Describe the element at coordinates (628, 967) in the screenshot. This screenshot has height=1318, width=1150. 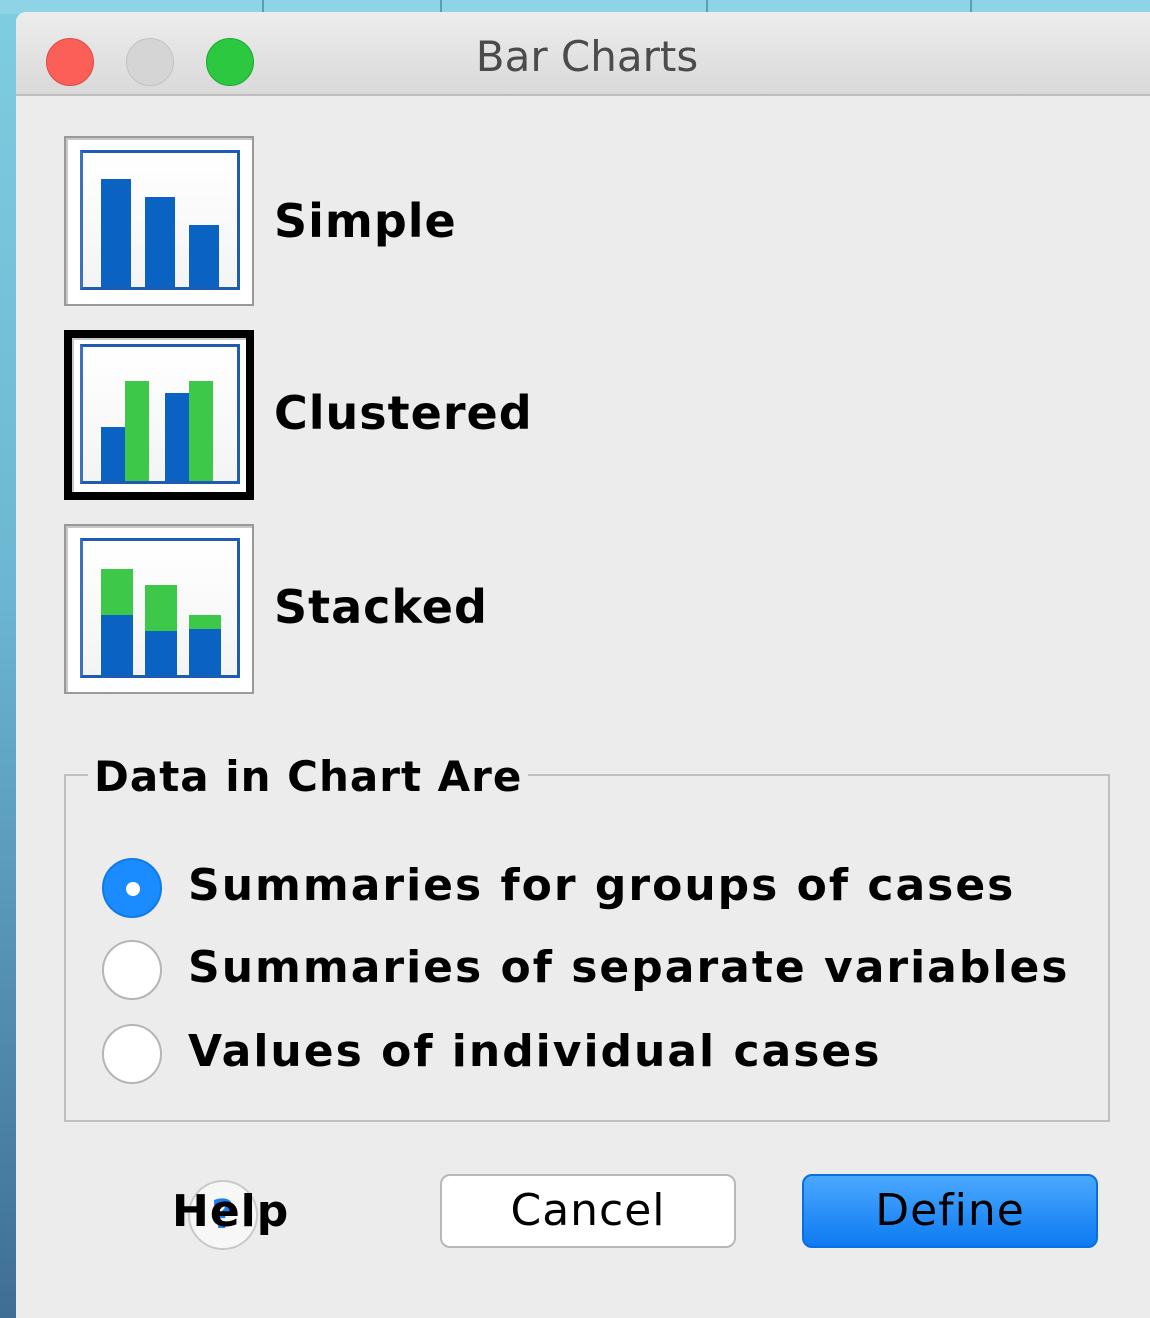
I see `radio-label-summaries-variables: Summaries of separate variables` at that location.